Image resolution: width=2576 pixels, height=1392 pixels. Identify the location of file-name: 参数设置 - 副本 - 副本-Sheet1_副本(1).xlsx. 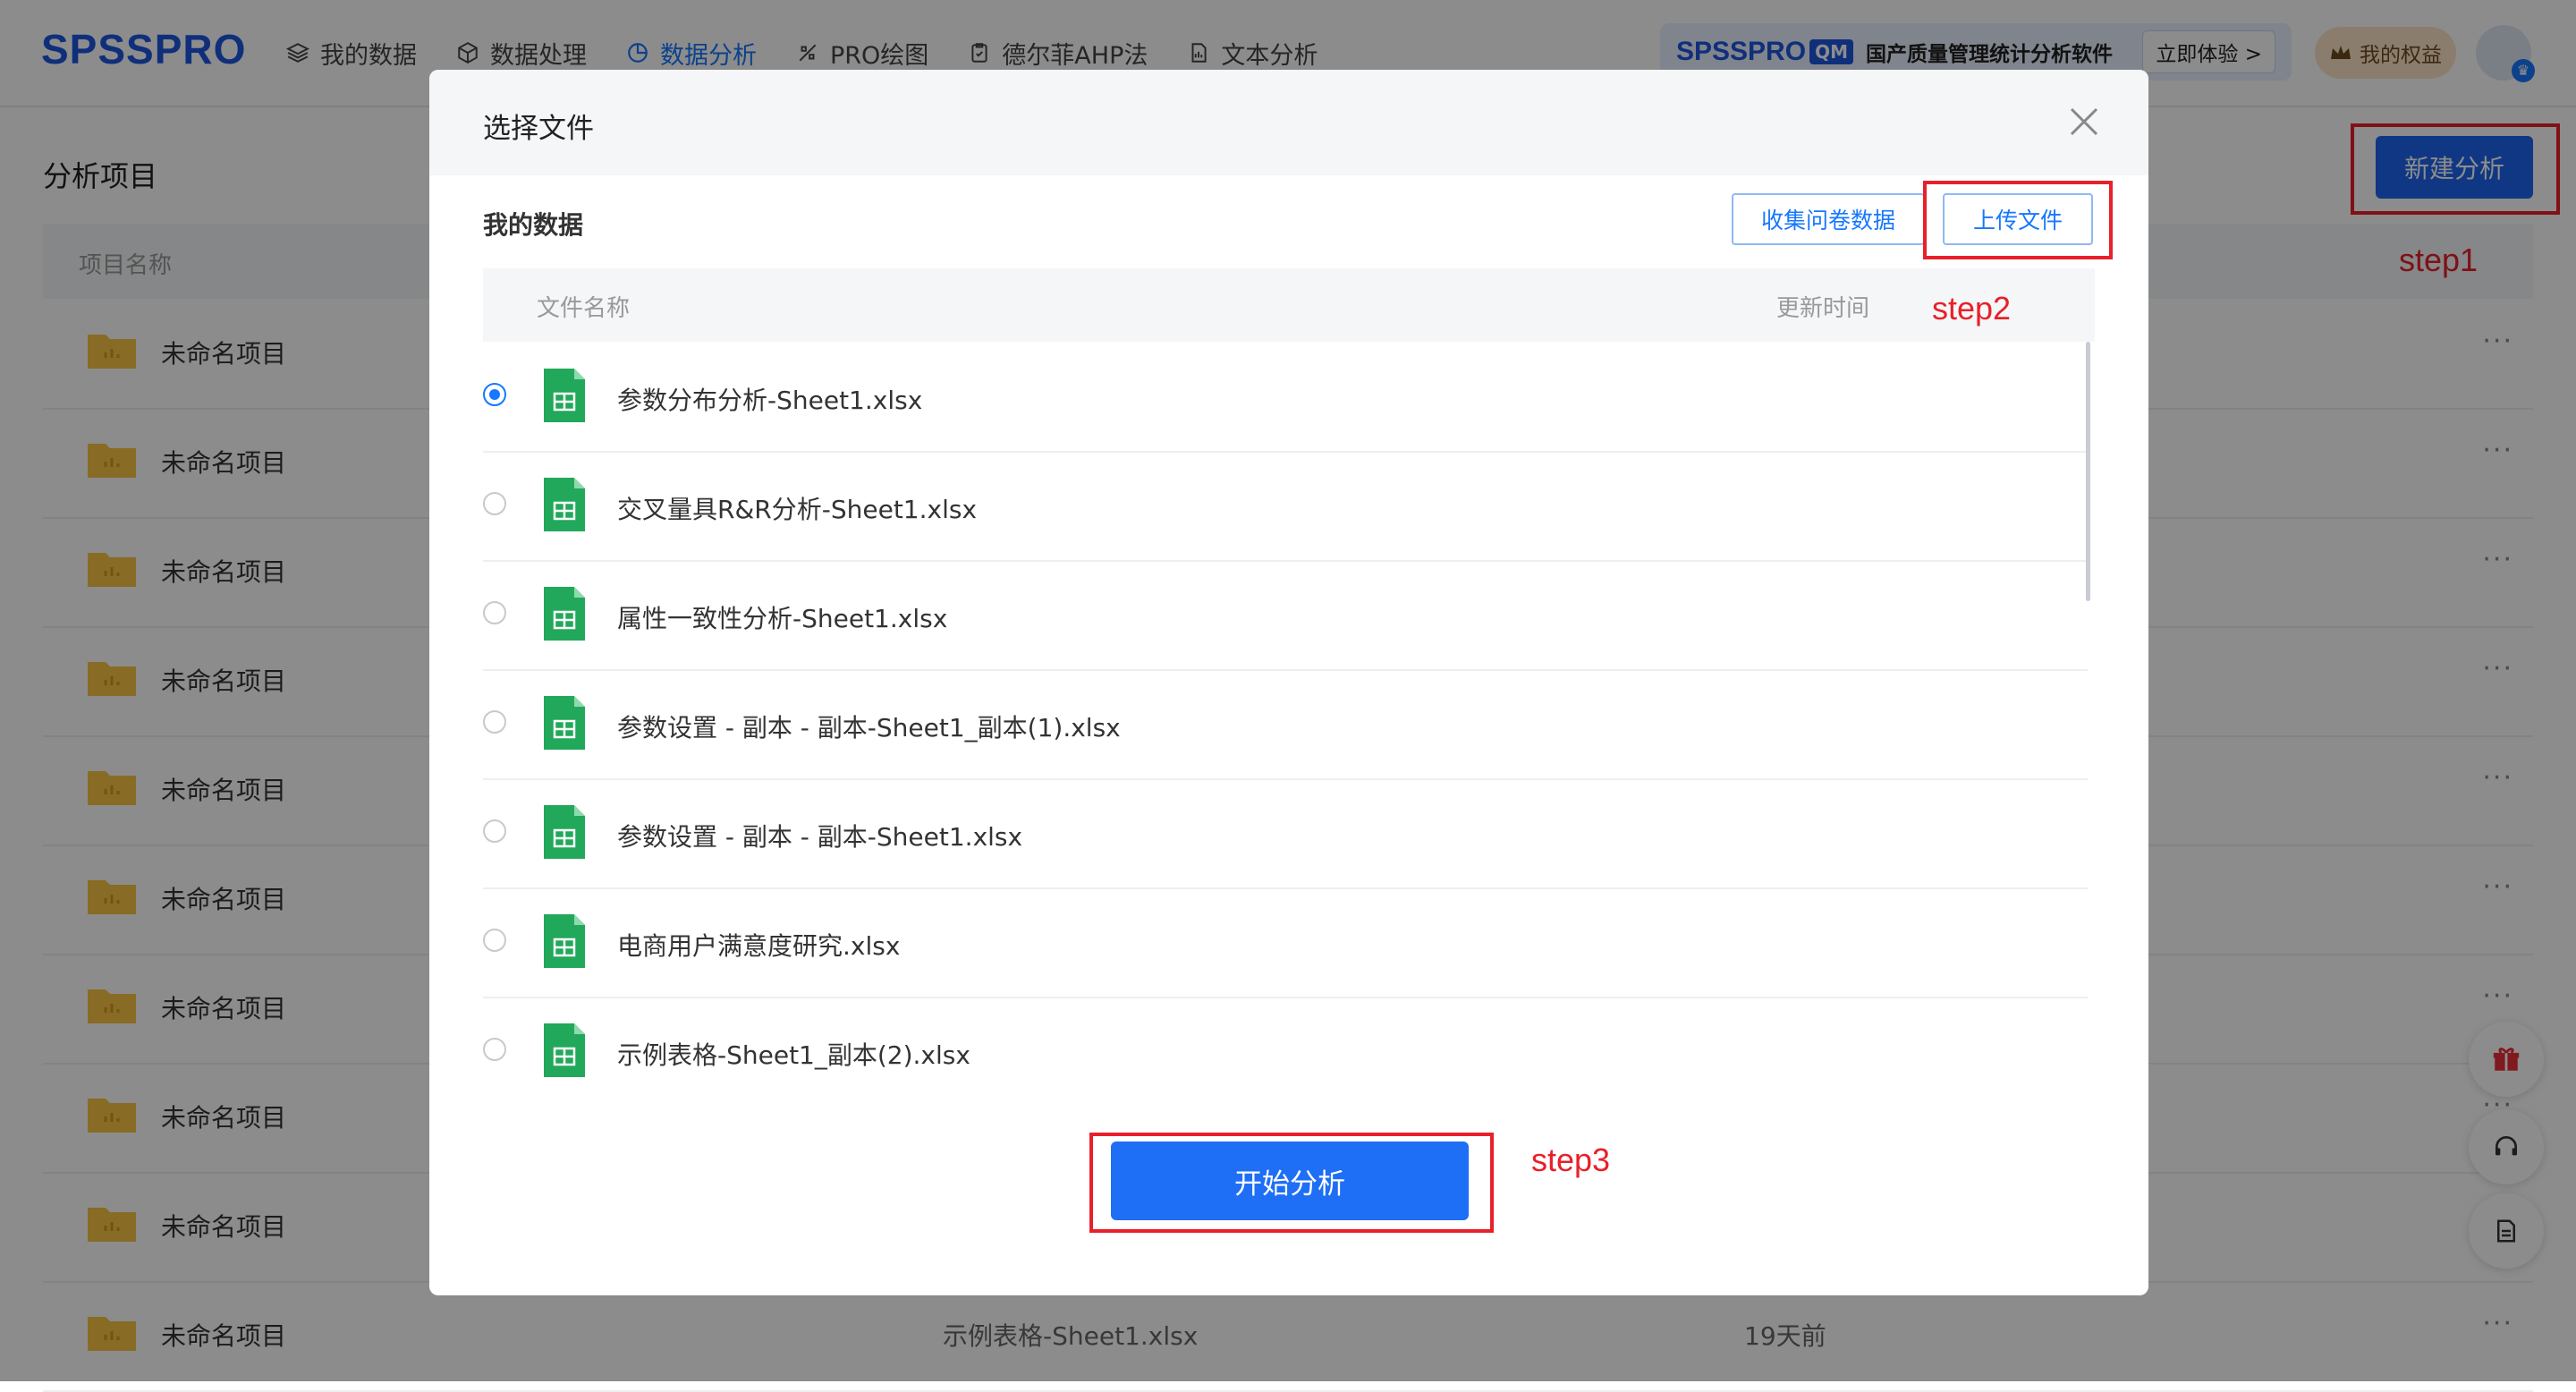
(869, 728).